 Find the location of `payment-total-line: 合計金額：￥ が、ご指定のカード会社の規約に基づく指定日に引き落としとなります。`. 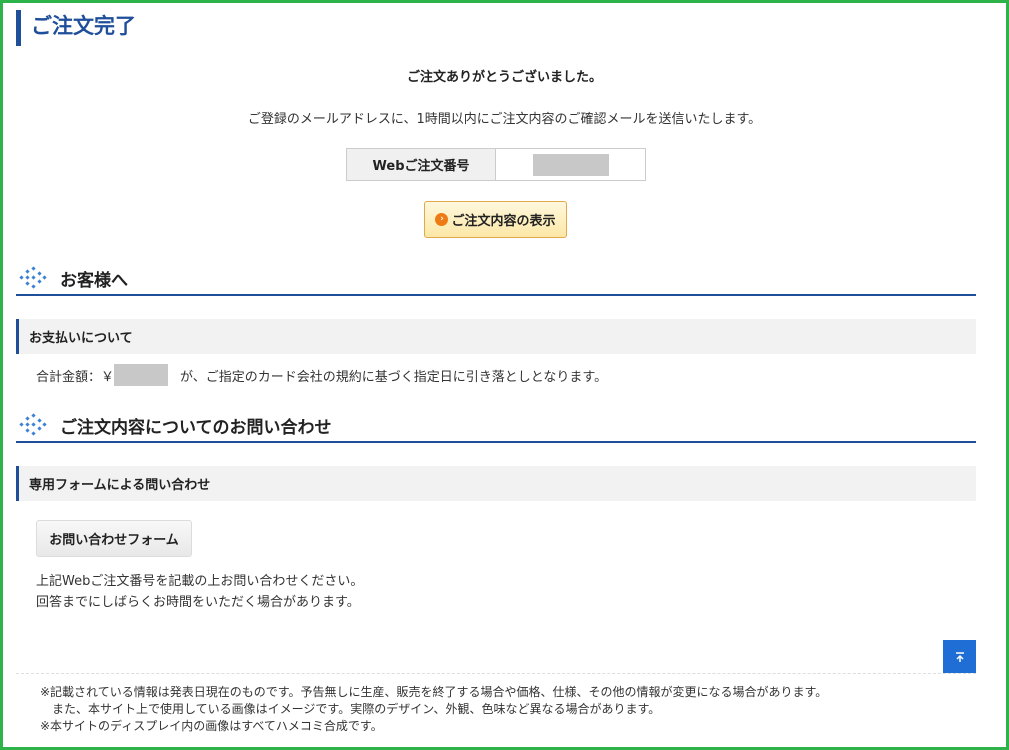

payment-total-line: 合計金額：￥ が、ご指定のカード会社の規約に基づく指定日に引き落としとなります。 is located at coordinates (321, 375).